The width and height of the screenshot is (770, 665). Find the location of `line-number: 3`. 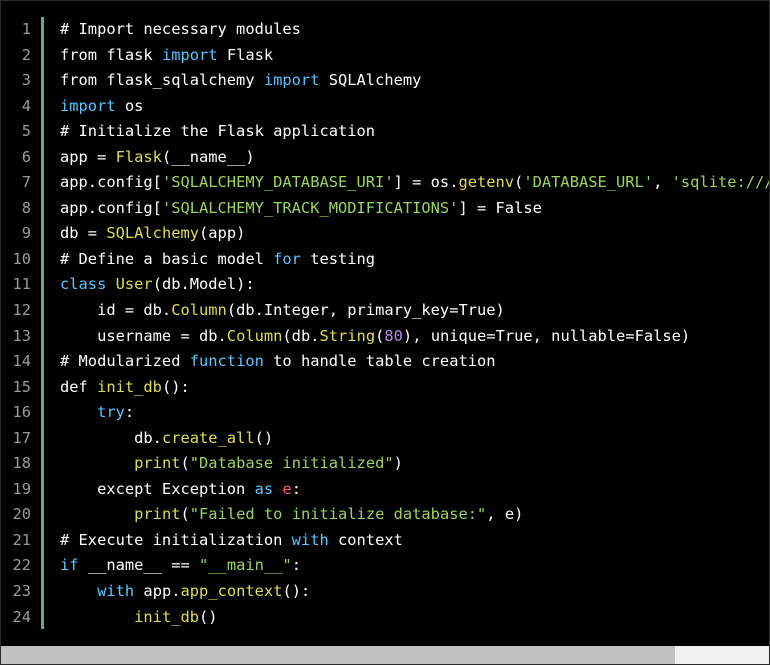

line-number: 3 is located at coordinates (26, 80).